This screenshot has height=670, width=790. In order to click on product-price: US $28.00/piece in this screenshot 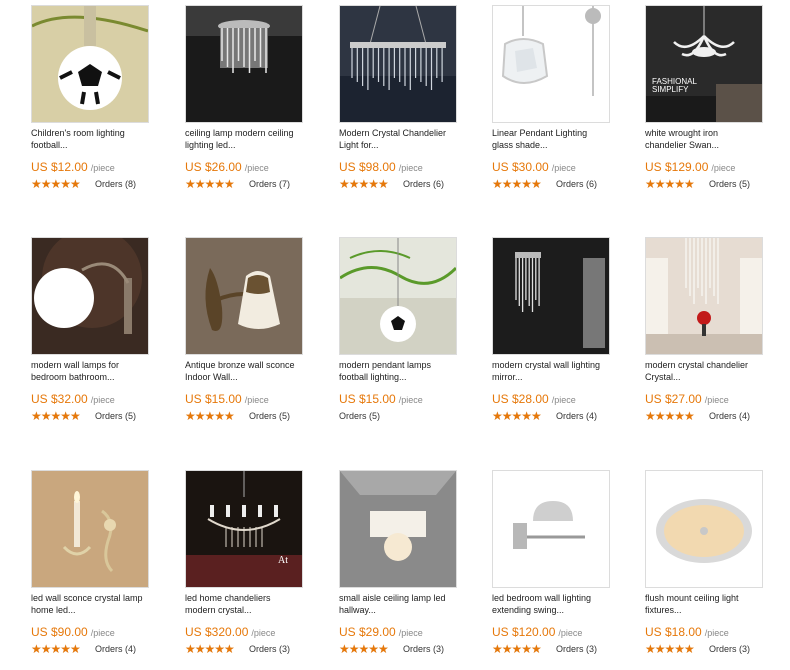, I will do `click(534, 399)`.